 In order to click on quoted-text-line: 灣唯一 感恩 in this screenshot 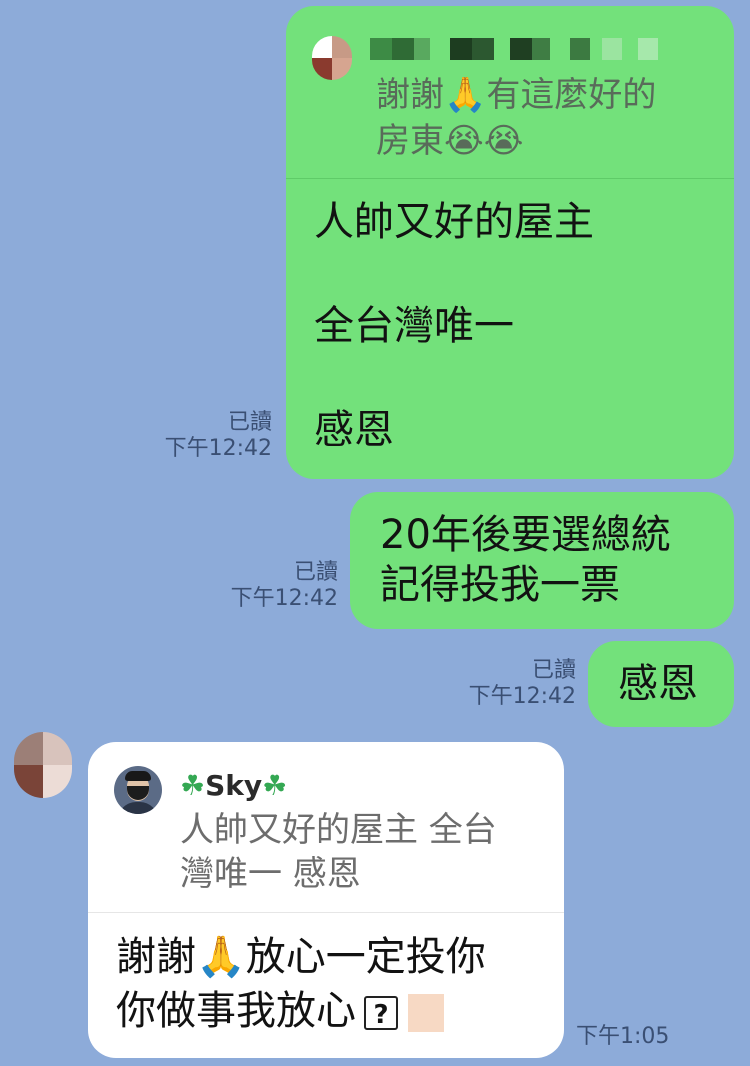, I will do `click(270, 874)`.